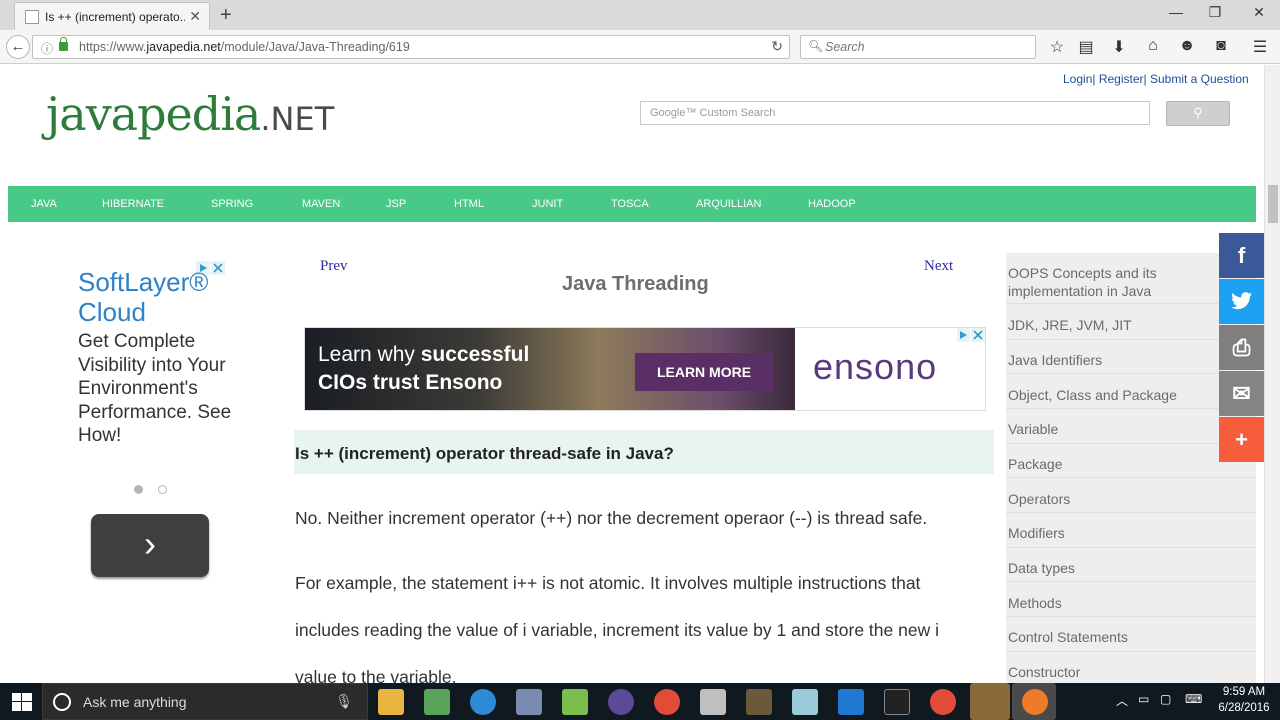 Image resolution: width=1280 pixels, height=720 pixels. I want to click on notification-icon: ▢, so click(1165, 699).